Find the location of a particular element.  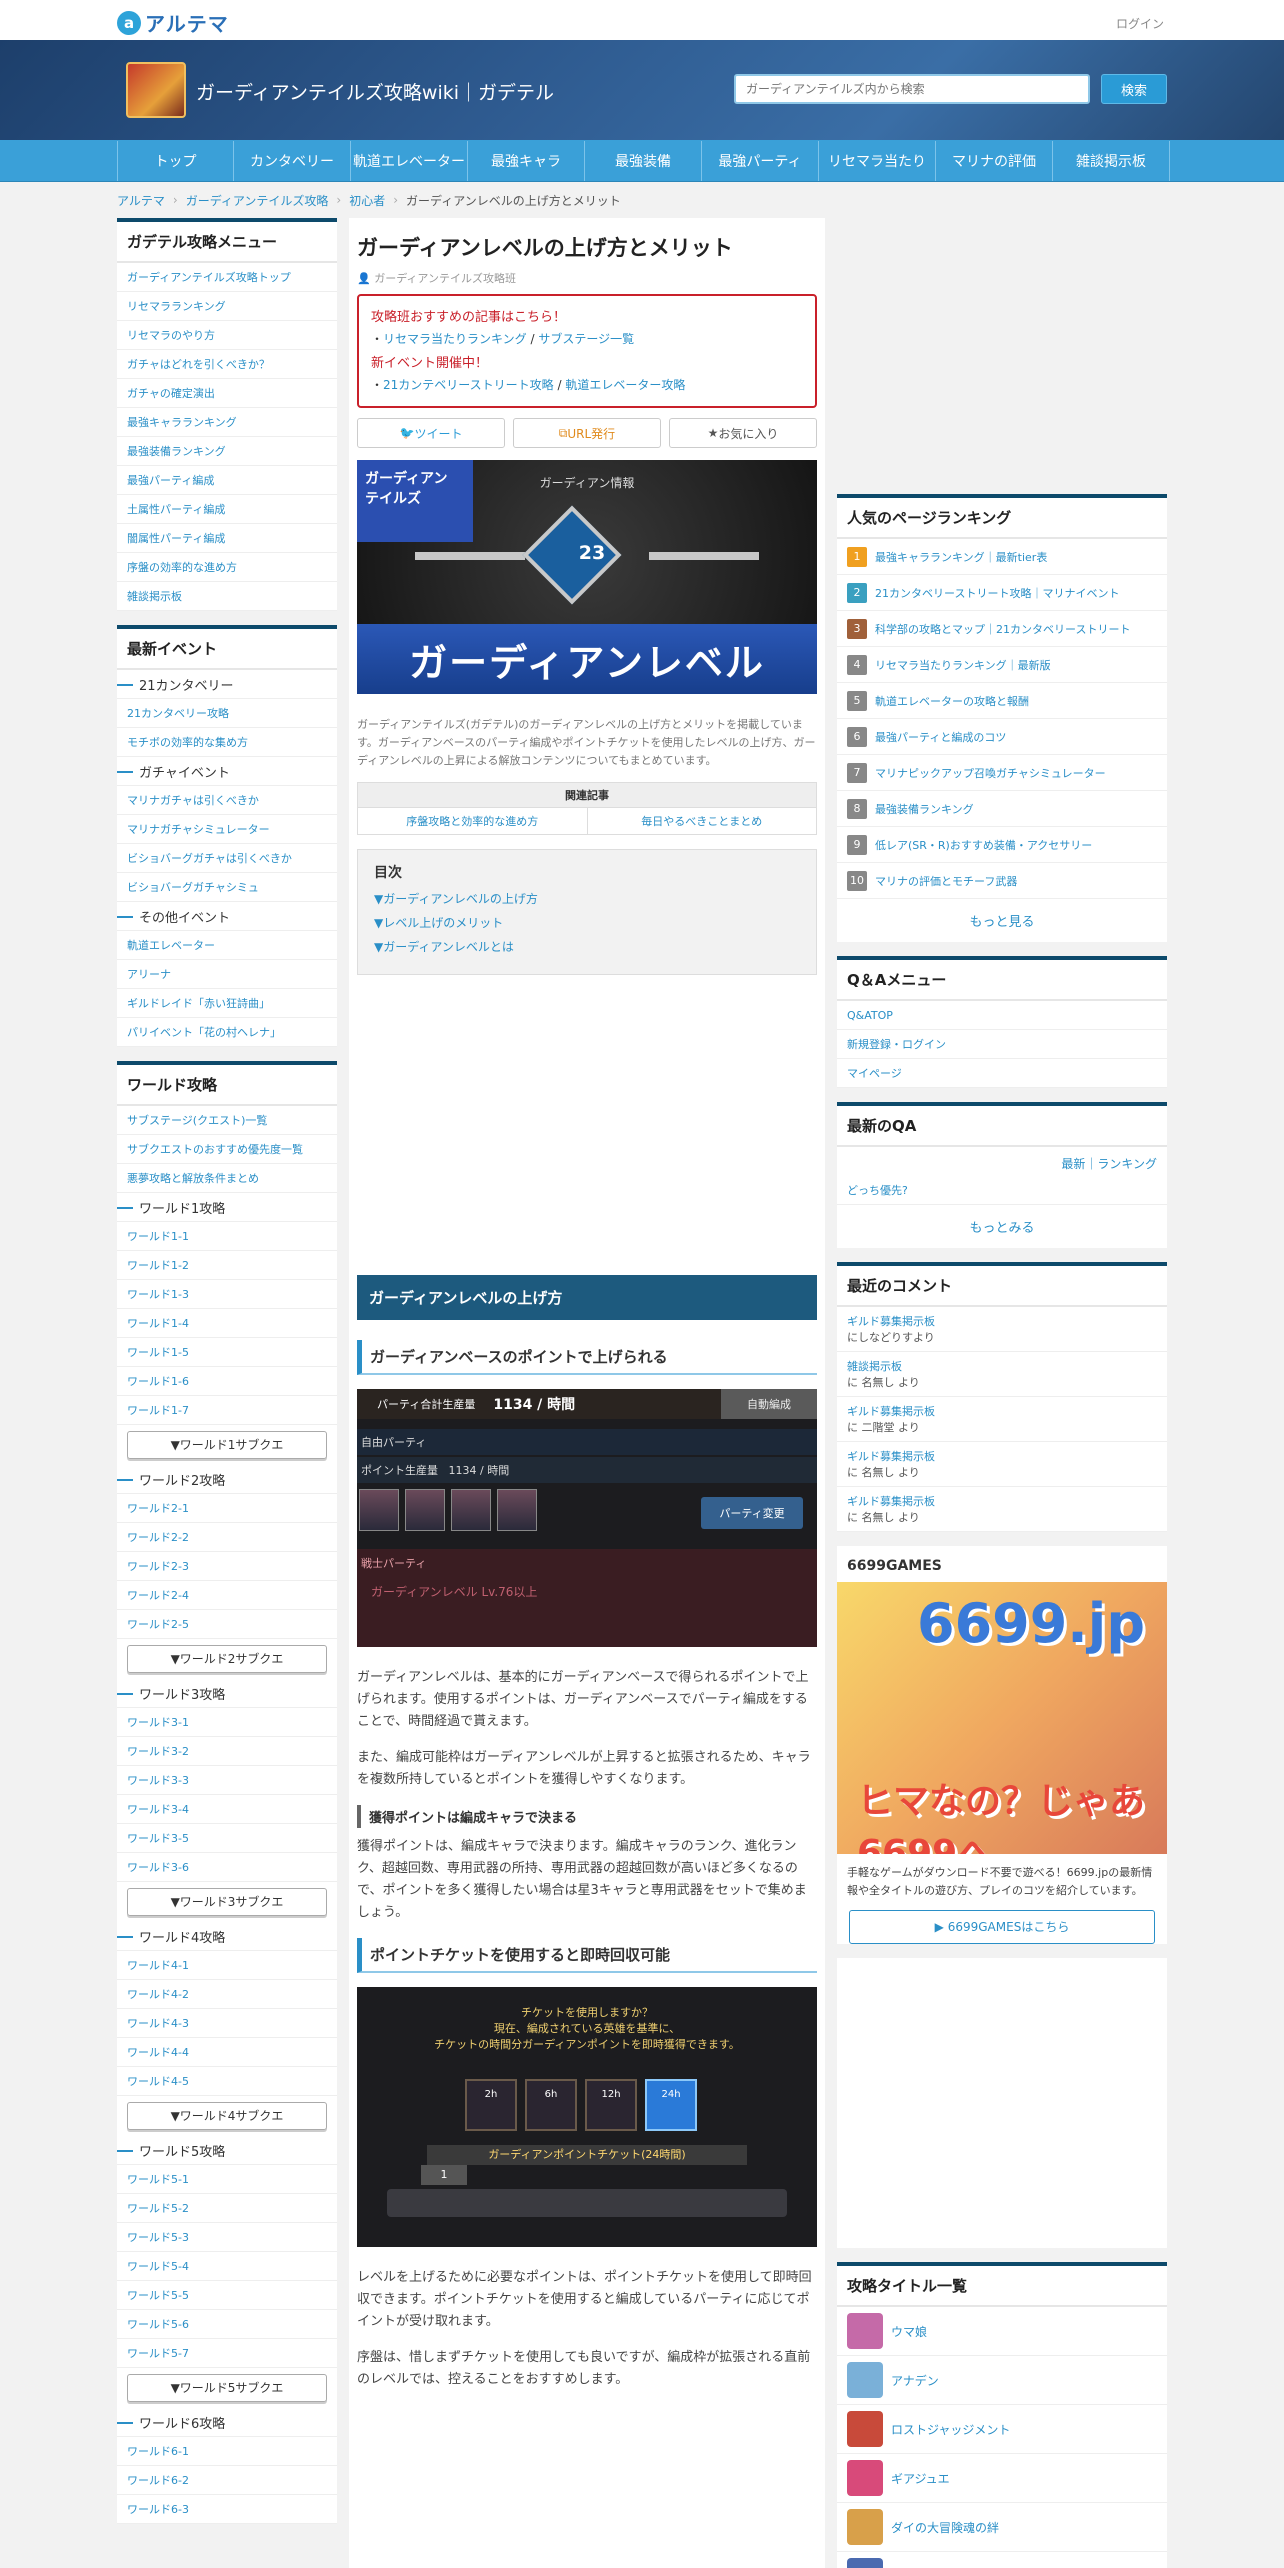

sidebar-link-item: サブクエストのおすすめ優先度一覧 is located at coordinates (227, 1149).